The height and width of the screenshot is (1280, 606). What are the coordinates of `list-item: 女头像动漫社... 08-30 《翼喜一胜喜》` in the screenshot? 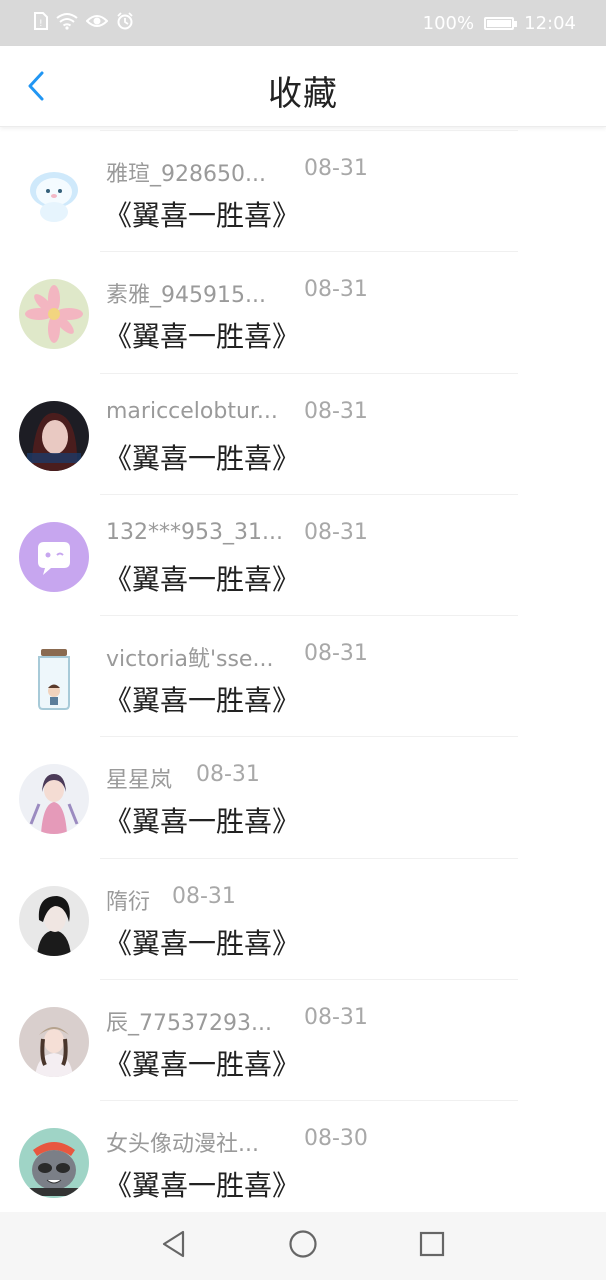 It's located at (303, 1160).